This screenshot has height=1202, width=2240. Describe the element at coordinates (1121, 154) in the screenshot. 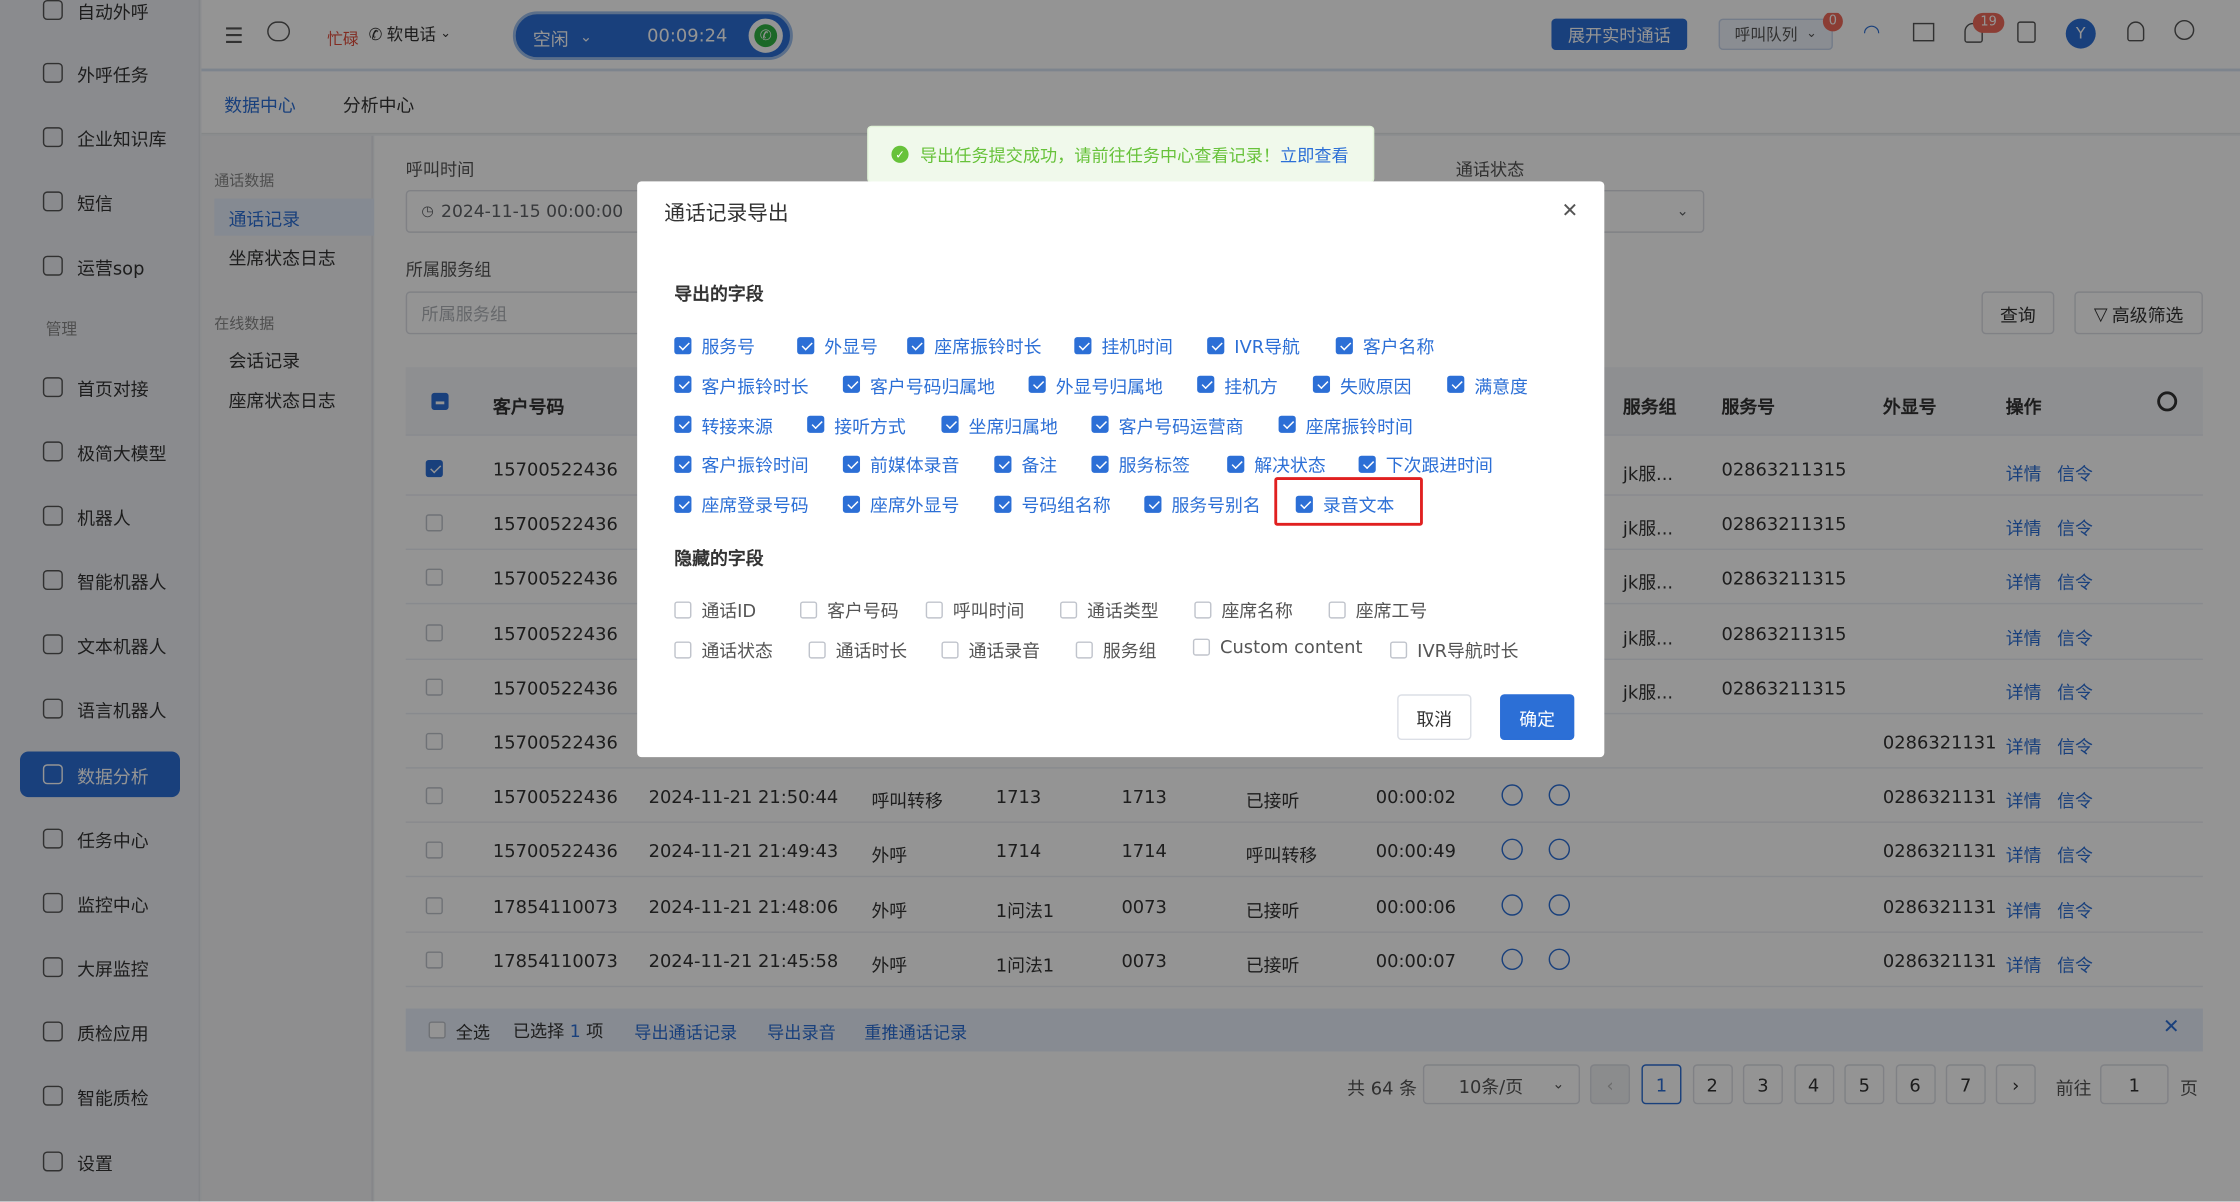

I see `success-toast: ✓ 导出任务提交成功，请前往任务中心查看记录！ 立即查看` at that location.